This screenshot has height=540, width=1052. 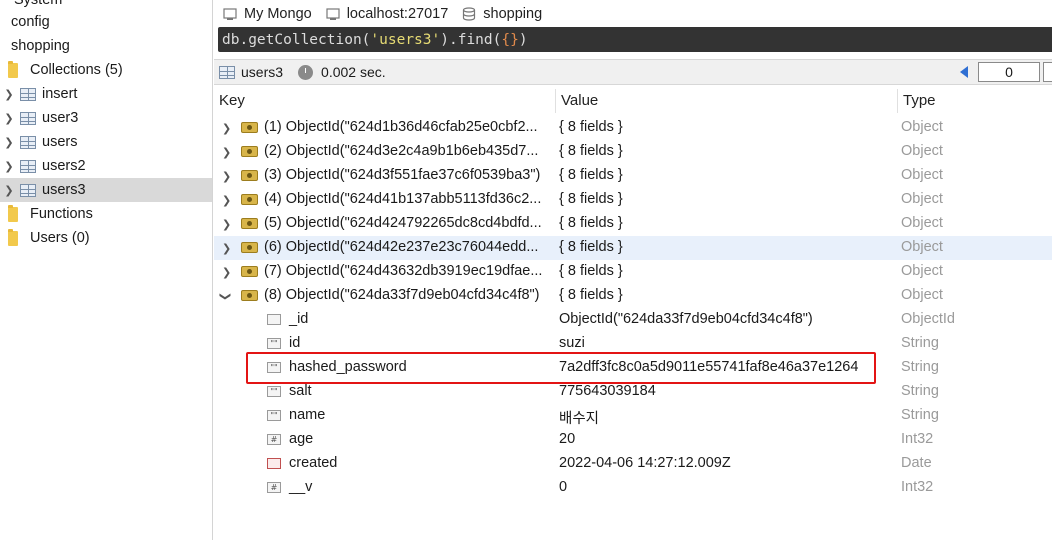 What do you see at coordinates (106, 142) in the screenshot?
I see `tree-node-users: ❯ users` at bounding box center [106, 142].